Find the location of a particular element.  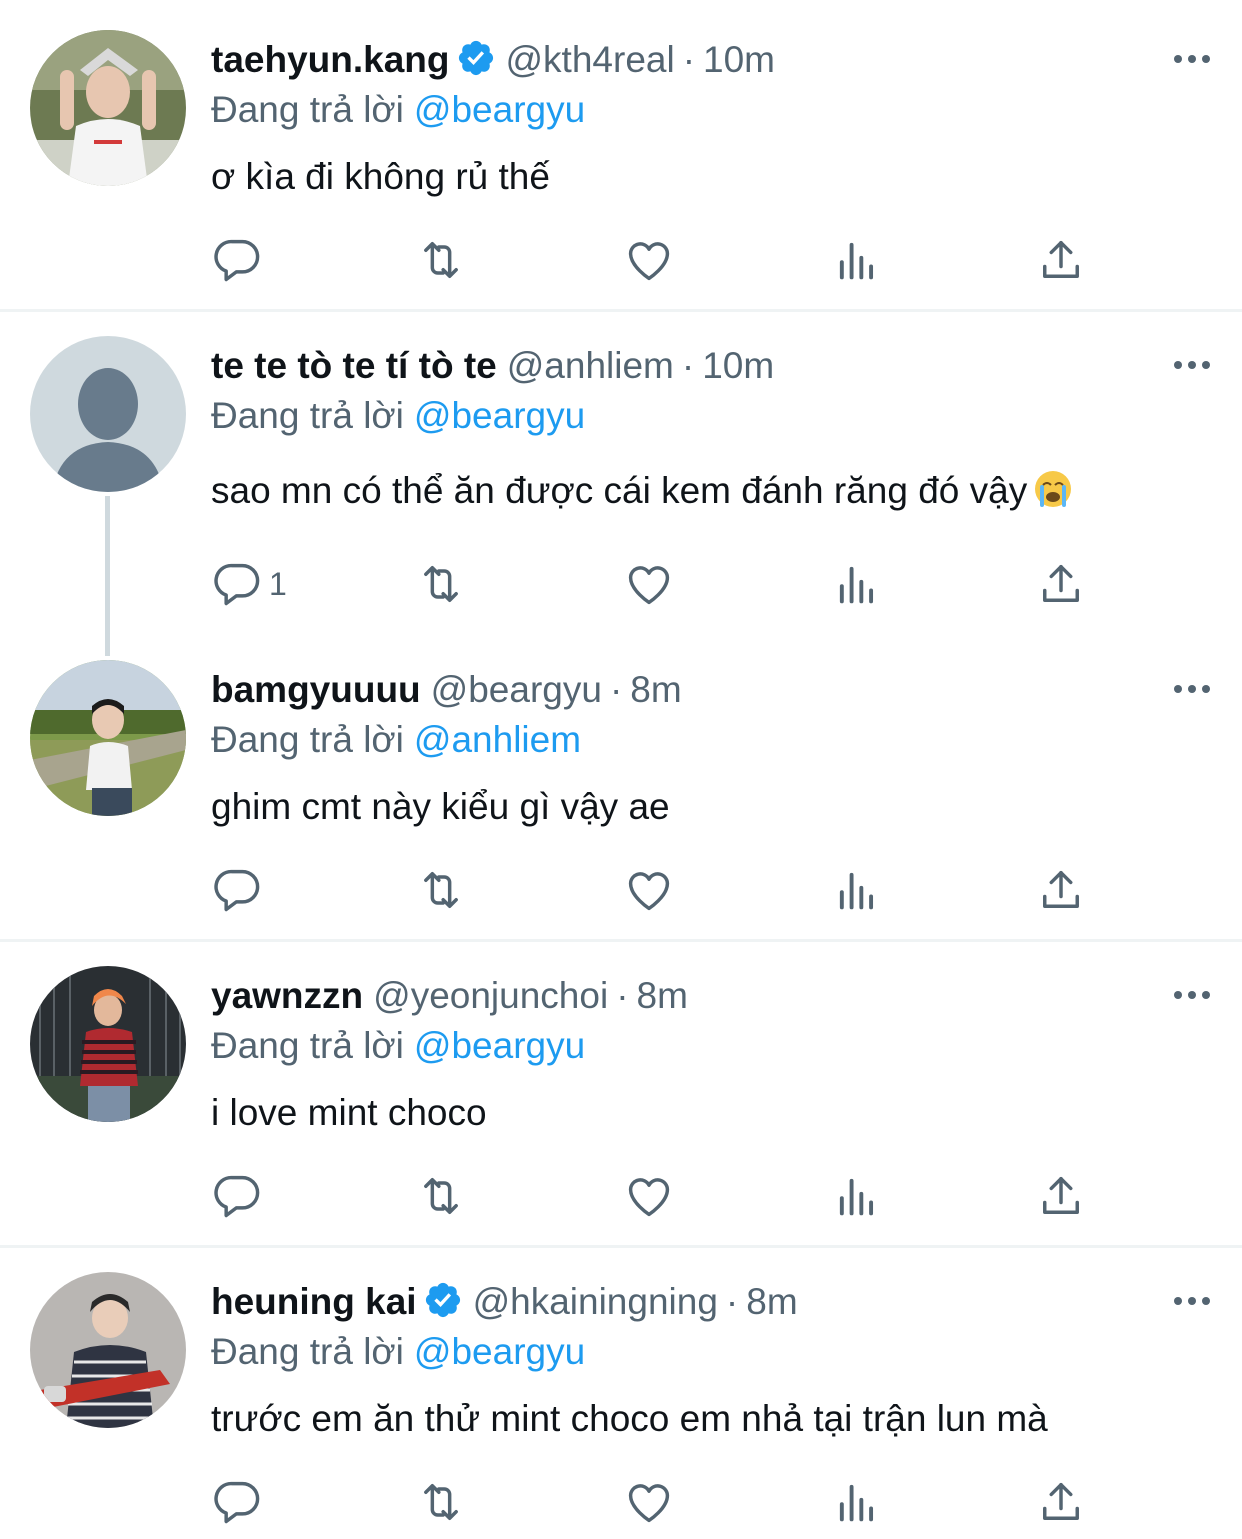

display-name: bamgyuuuu is located at coordinates (316, 689).